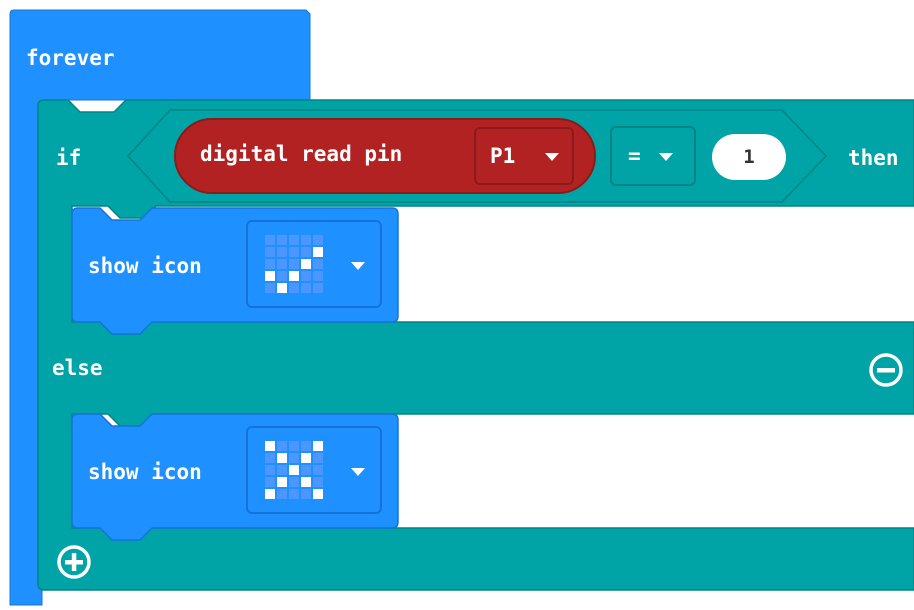 Image resolution: width=914 pixels, height=610 pixels. I want to click on no-x-icon, so click(294, 470).